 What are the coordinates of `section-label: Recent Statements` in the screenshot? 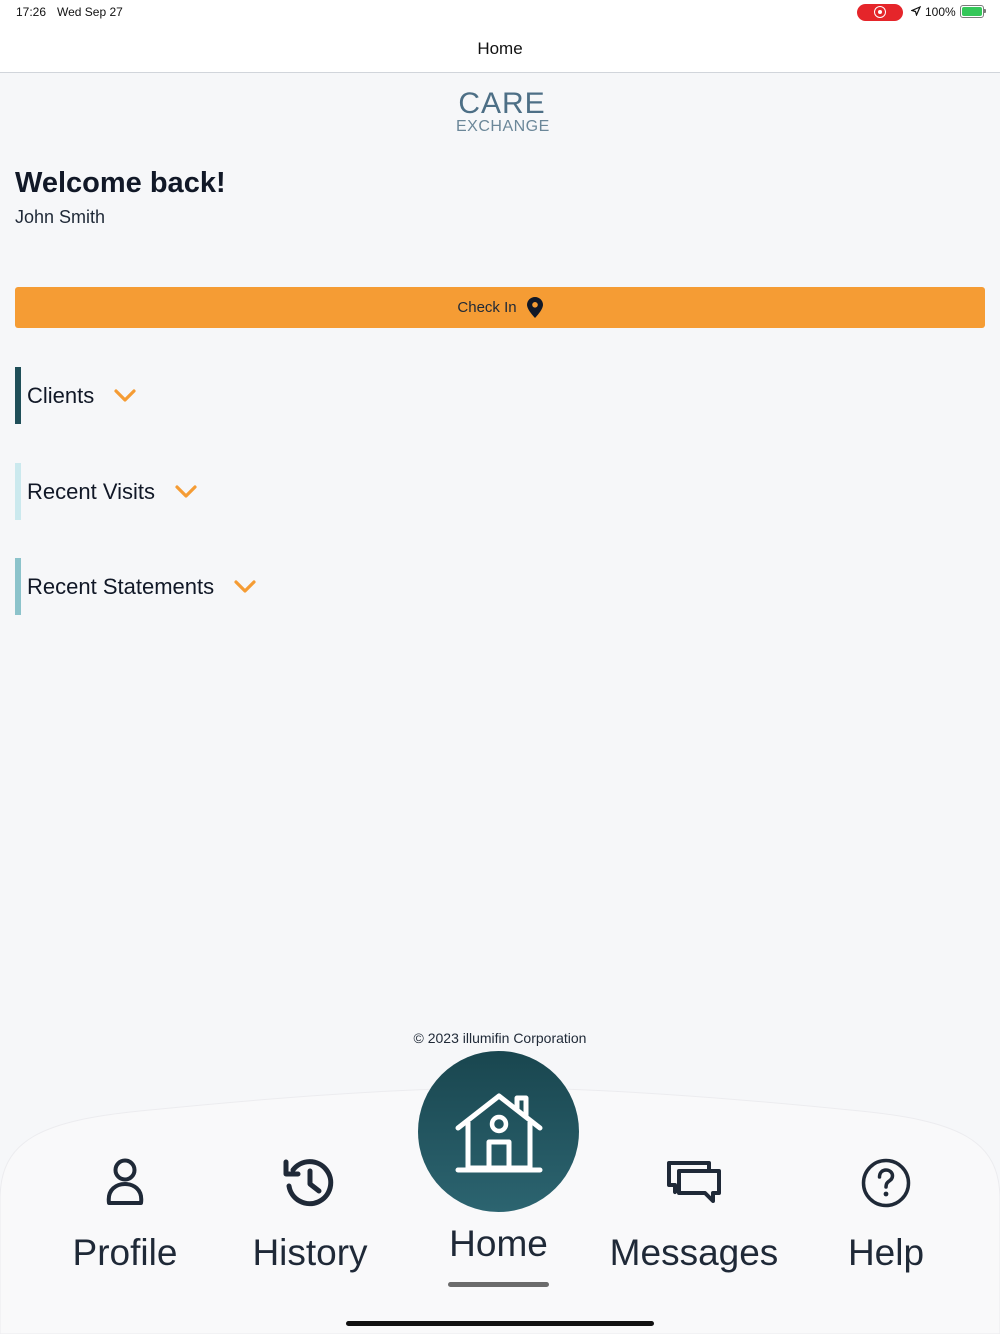 It's located at (121, 586).